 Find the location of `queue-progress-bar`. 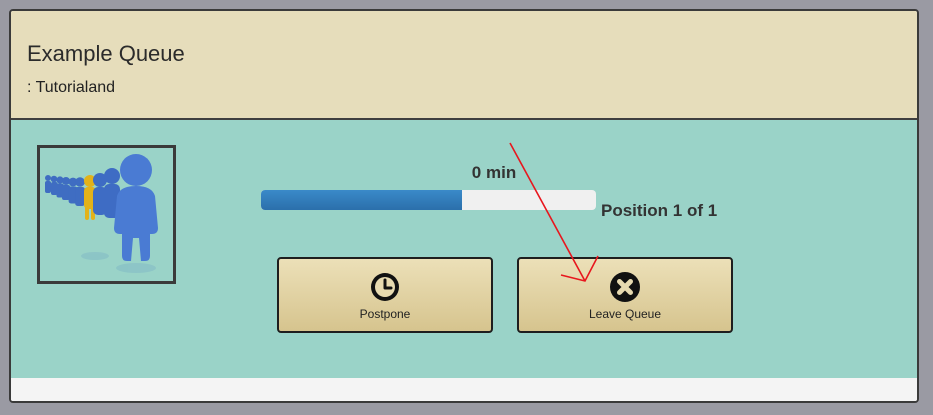

queue-progress-bar is located at coordinates (428, 200).